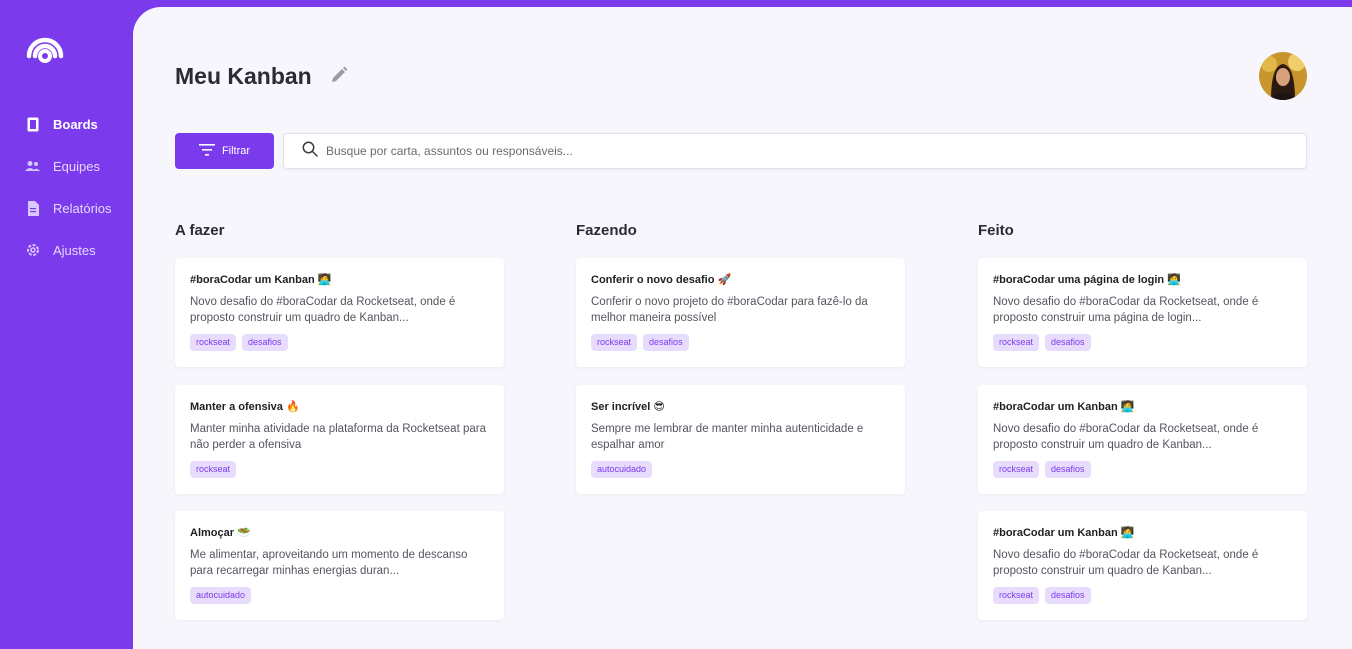 This screenshot has height=649, width=1352. I want to click on card-title: Manter a ofensiva 🔥, so click(245, 407).